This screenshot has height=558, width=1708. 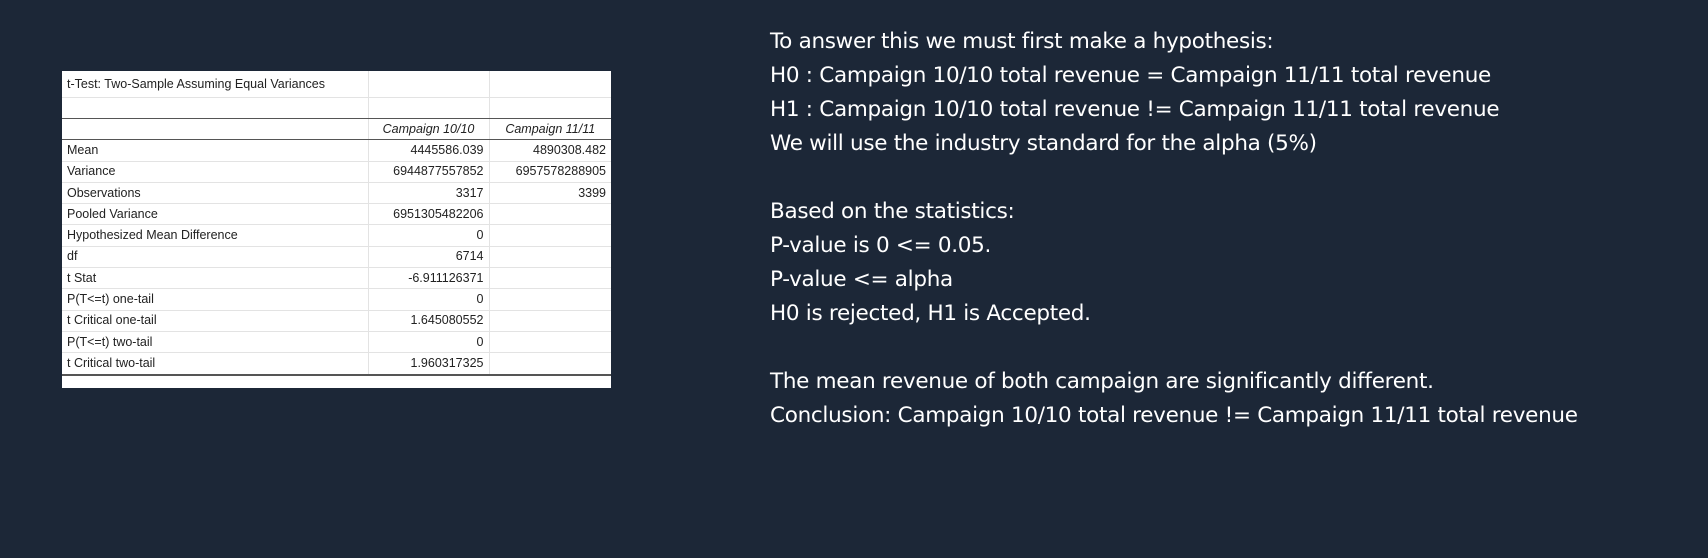 I want to click on row-label: Pooled Variance, so click(x=215, y=214).